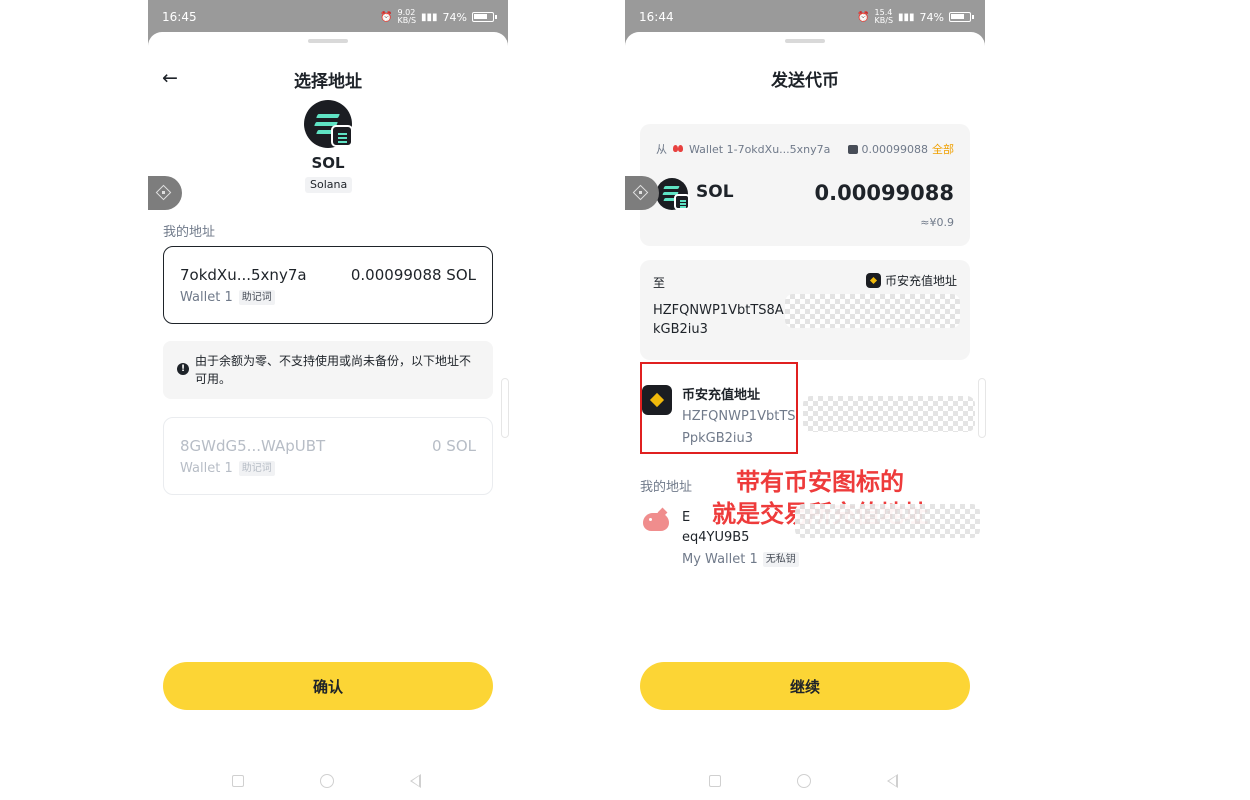  Describe the element at coordinates (915, 17) in the screenshot. I see `status-icons: ⏰ 15.4 KB/S ▮▮▮ 74%` at that location.